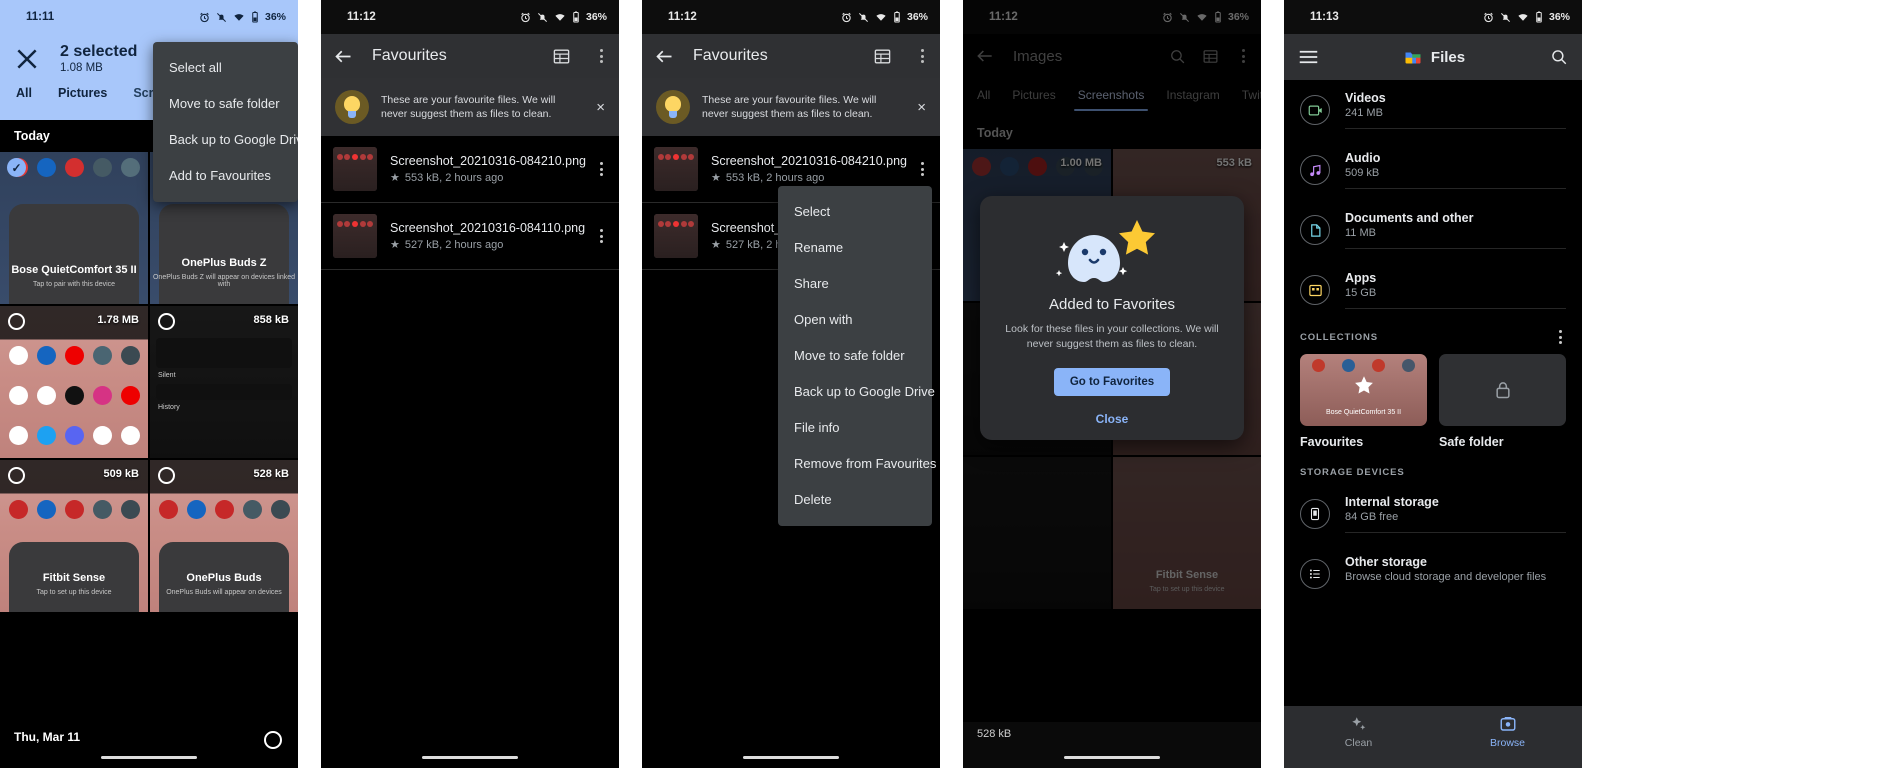 The image size is (1893, 768). What do you see at coordinates (1112, 419) in the screenshot?
I see `close-button: Close` at bounding box center [1112, 419].